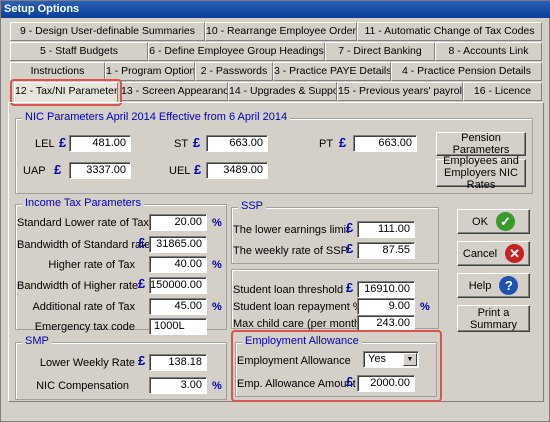 The height and width of the screenshot is (422, 550). I want to click on ssp-title: SSP, so click(252, 206).